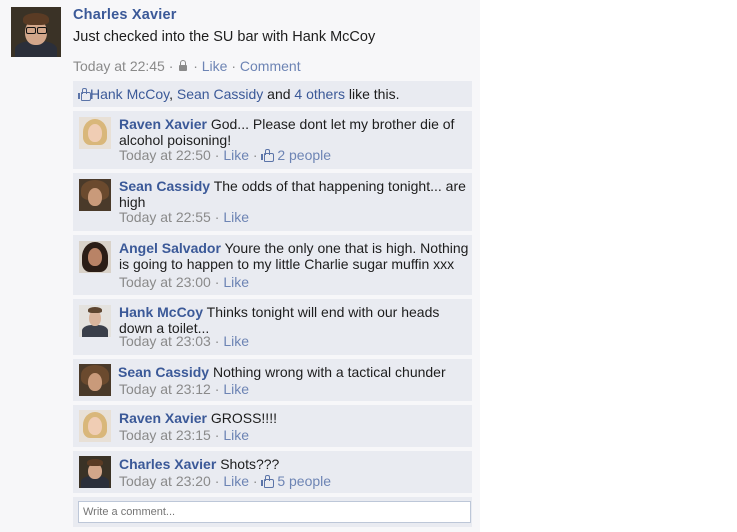  What do you see at coordinates (243, 418) in the screenshot?
I see `comment-text: GROSS!!!!` at bounding box center [243, 418].